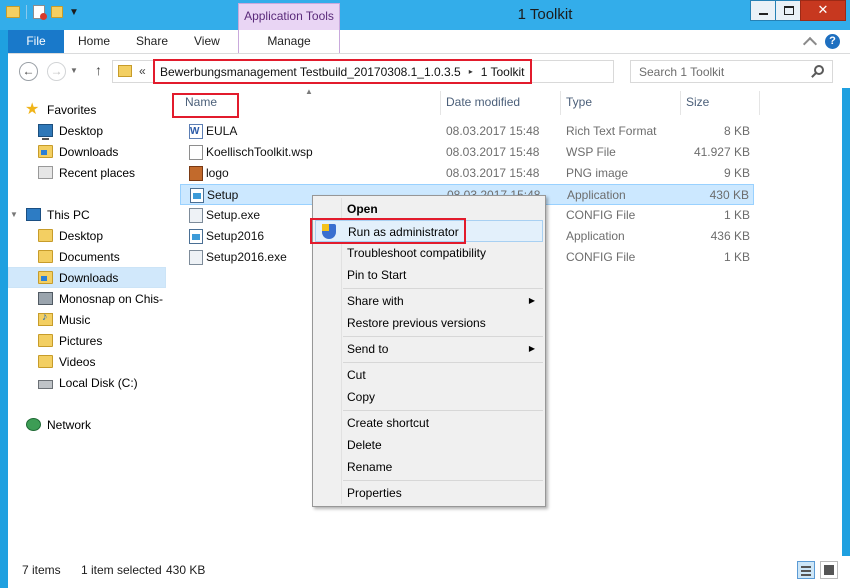 The image size is (850, 588). What do you see at coordinates (729, 195) in the screenshot?
I see `file-size: 430 KB` at bounding box center [729, 195].